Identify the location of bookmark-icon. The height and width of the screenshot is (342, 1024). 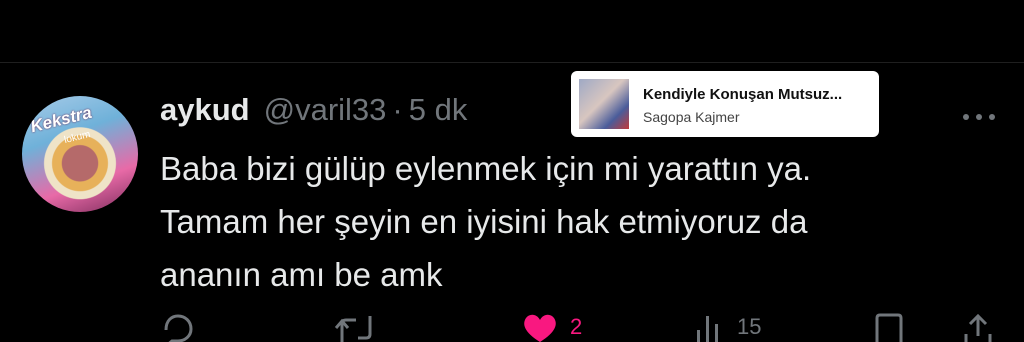
(889, 327).